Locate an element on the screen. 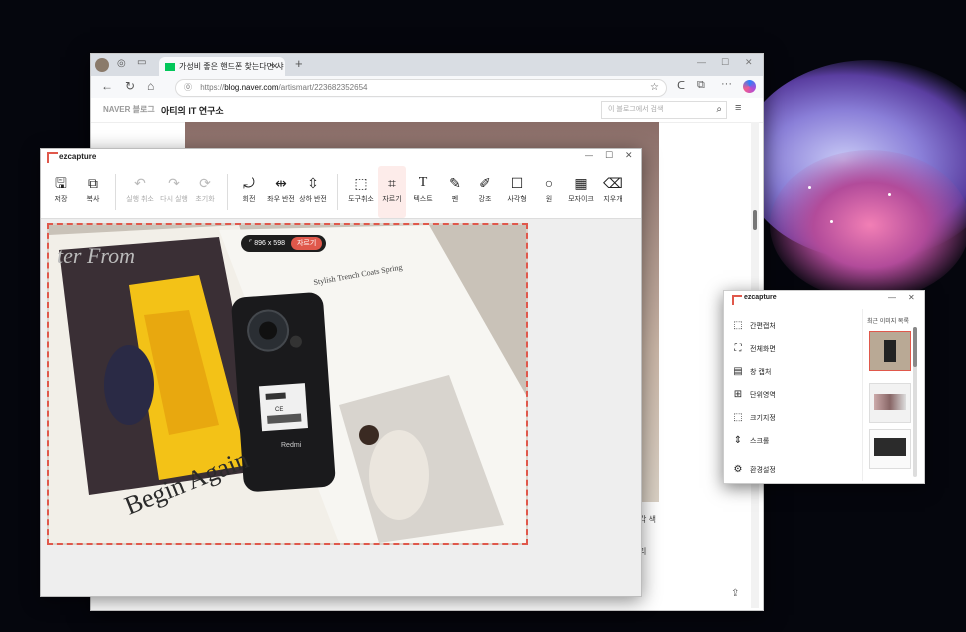  mosaic-tool-button: ▦ 모자이크 is located at coordinates (581, 192).